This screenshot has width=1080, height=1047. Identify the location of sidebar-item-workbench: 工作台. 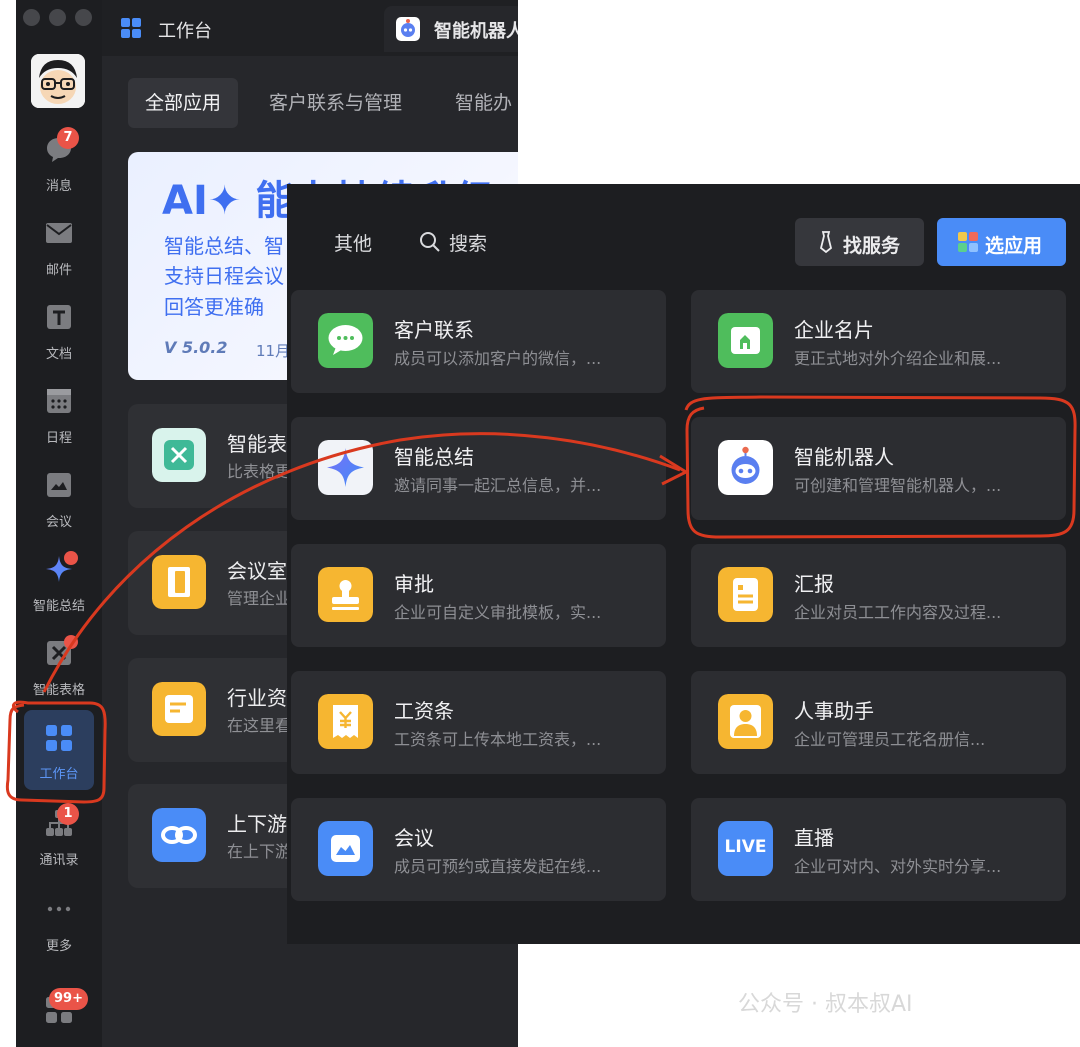
(59, 750).